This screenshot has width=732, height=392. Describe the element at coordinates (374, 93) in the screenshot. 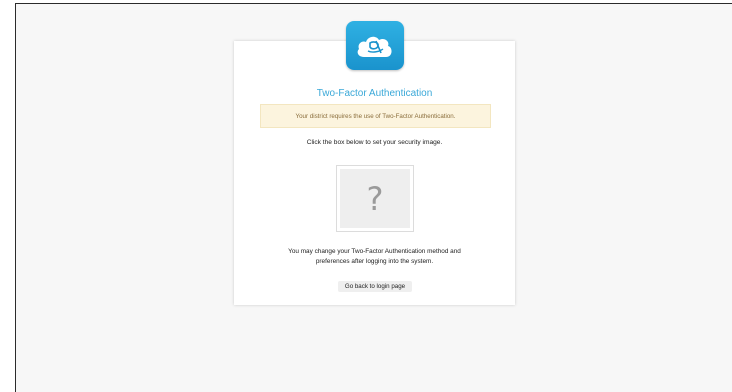

I see `page-title: Two-Factor Authentication` at that location.